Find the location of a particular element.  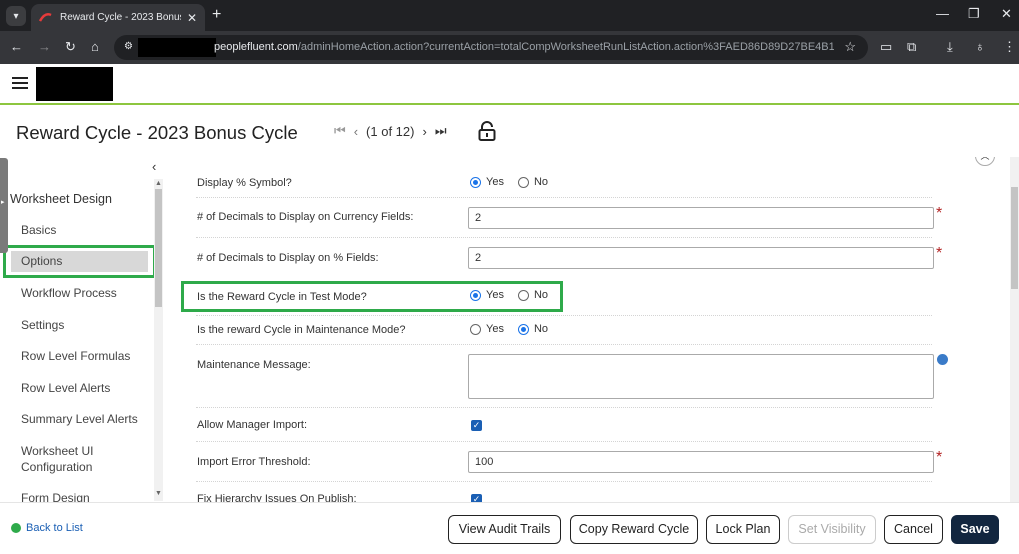

maintenance-mode-yes-label: Yes is located at coordinates (495, 329).